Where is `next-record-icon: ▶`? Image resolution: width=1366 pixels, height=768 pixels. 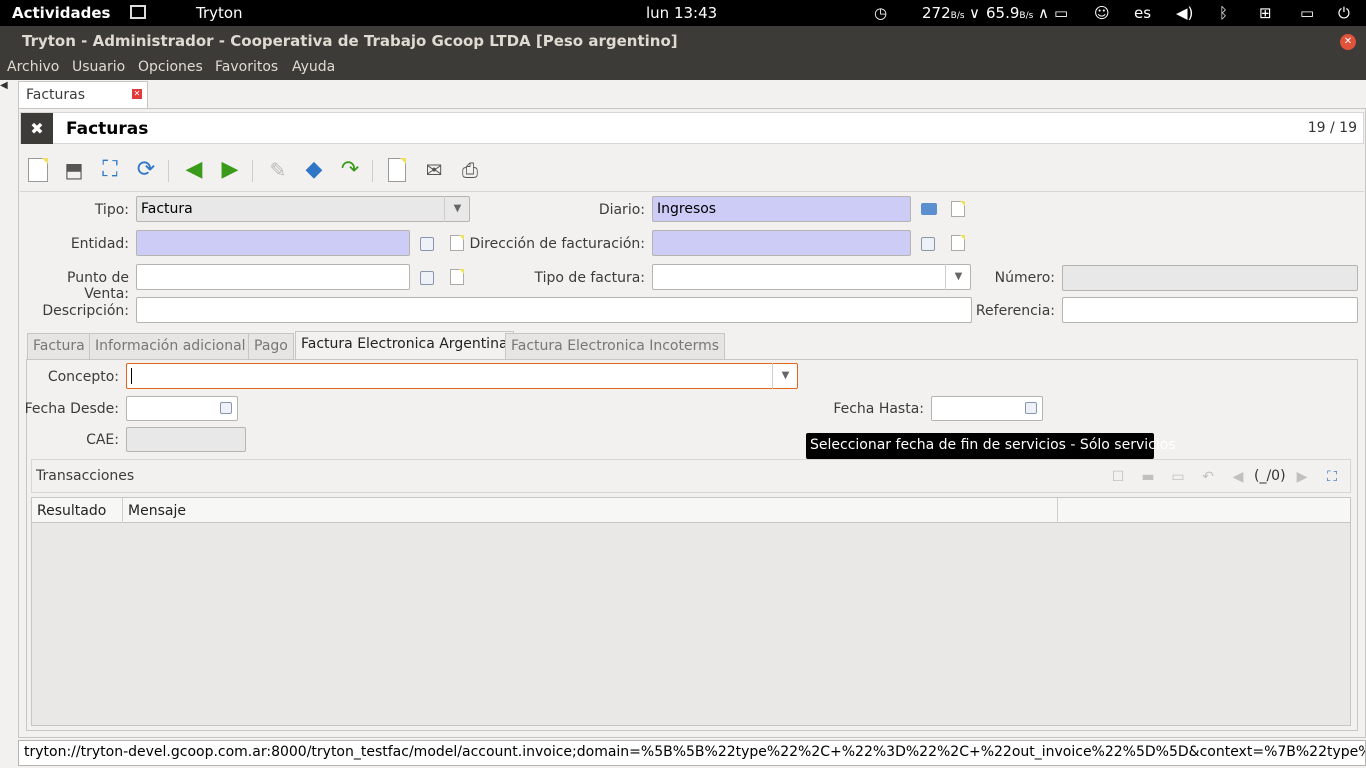
next-record-icon: ▶ is located at coordinates (230, 170).